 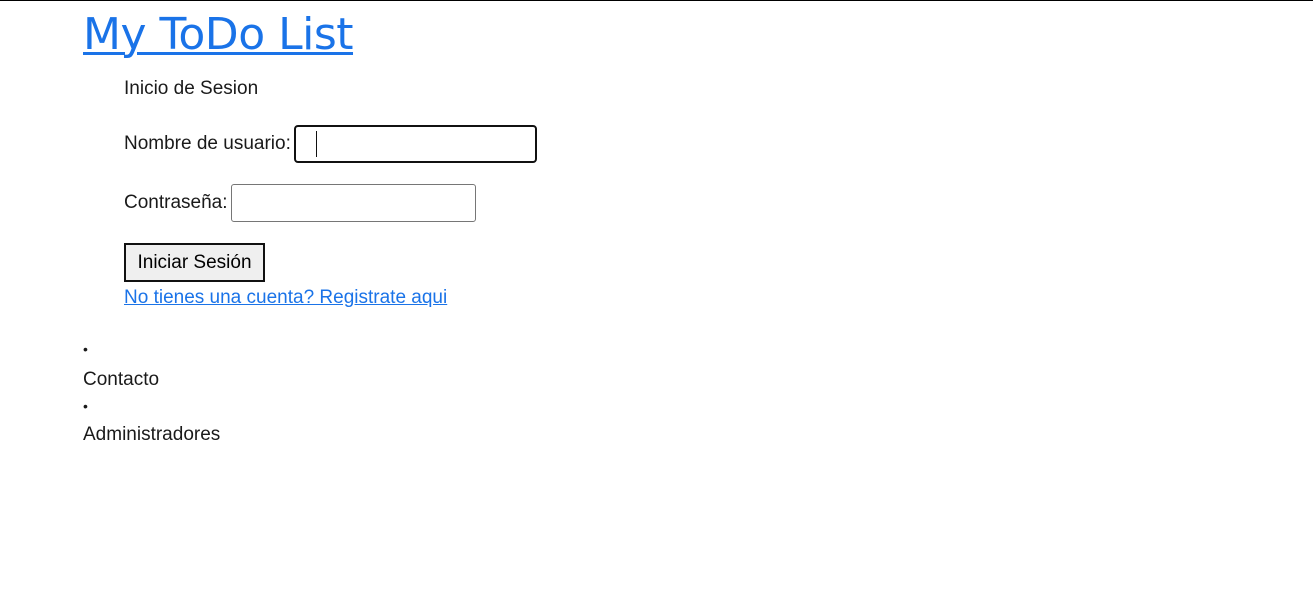 What do you see at coordinates (176, 202) in the screenshot?
I see `password-label: Contraseña:` at bounding box center [176, 202].